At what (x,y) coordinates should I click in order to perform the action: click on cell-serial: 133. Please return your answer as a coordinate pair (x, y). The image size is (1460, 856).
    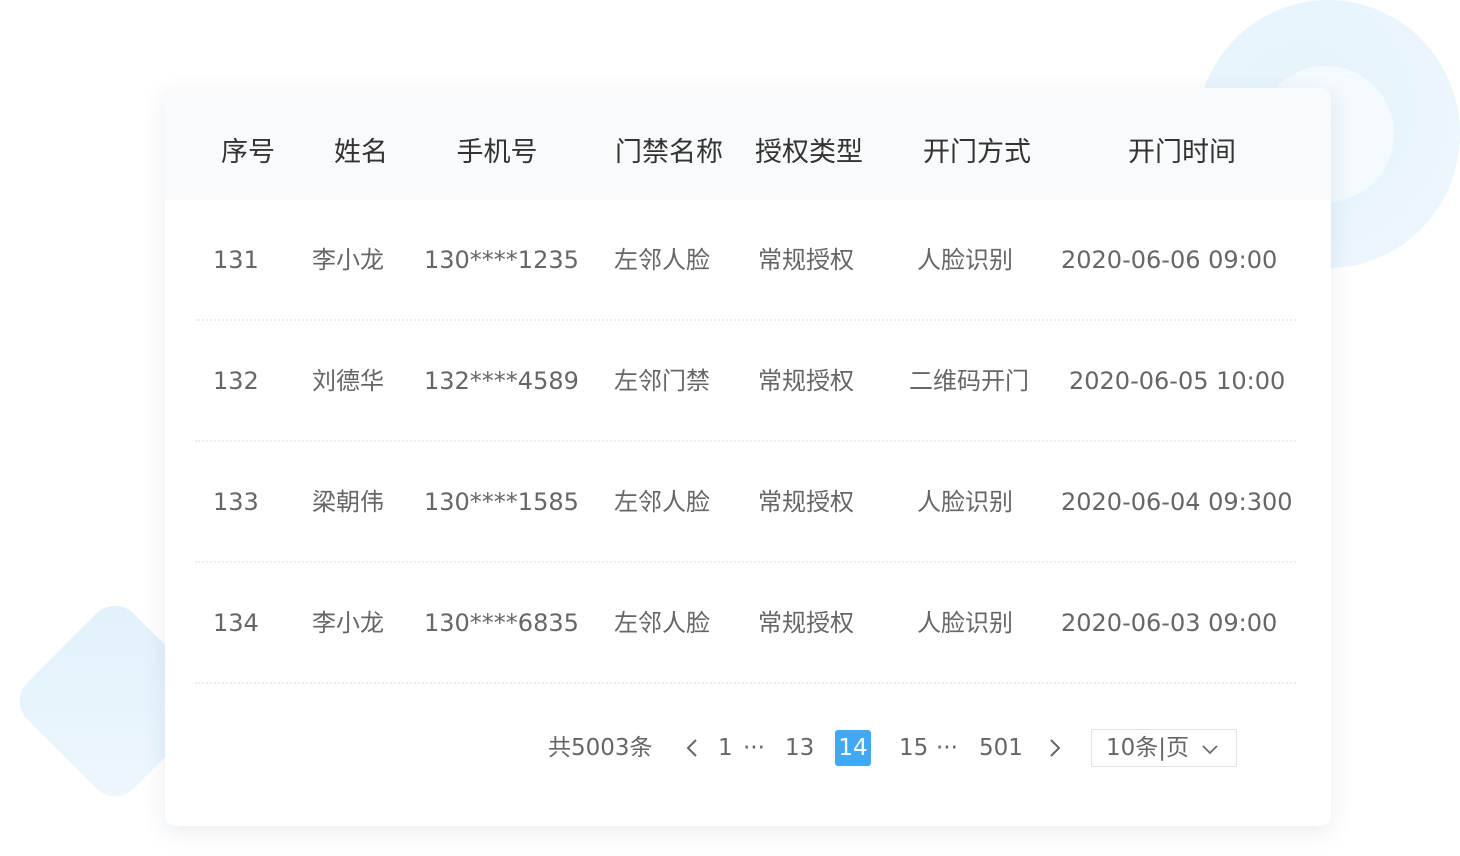
    Looking at the image, I should click on (236, 502).